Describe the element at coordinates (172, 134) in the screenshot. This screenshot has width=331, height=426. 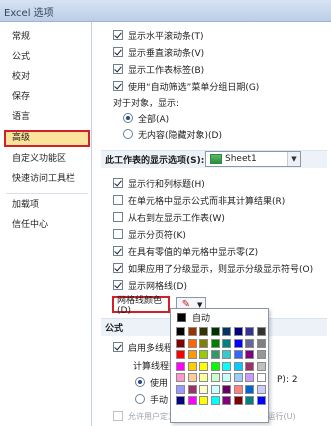
I see `radio-objects-nothing: 无内容(隐藏对象)(D)` at that location.